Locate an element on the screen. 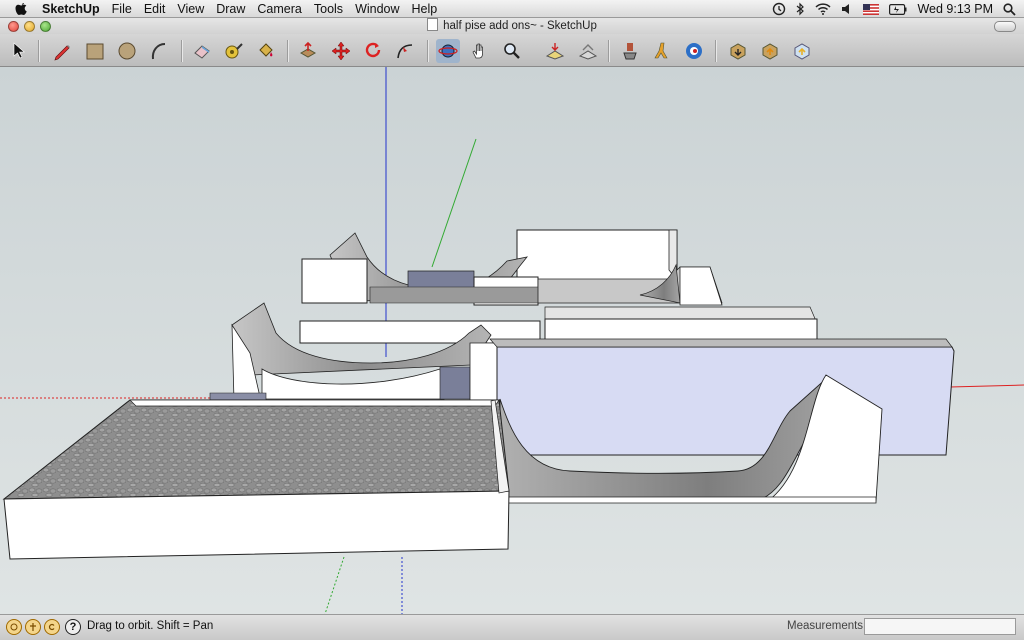  credits-icon is located at coordinates (33, 627).